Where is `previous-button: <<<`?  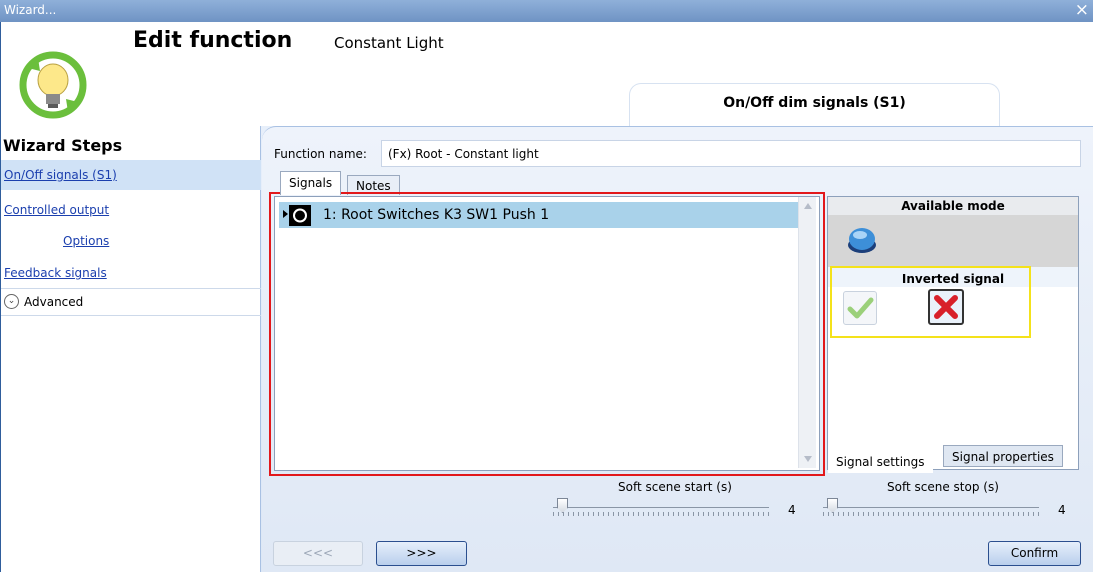
previous-button: <<< is located at coordinates (318, 553).